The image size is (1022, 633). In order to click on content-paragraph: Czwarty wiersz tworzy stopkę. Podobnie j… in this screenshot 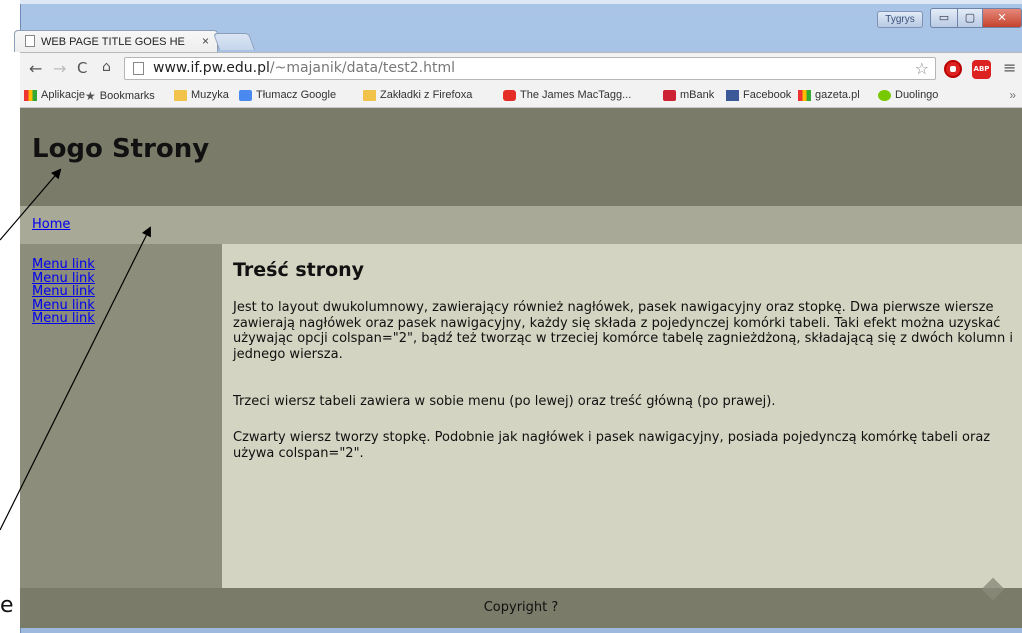, I will do `click(612, 445)`.